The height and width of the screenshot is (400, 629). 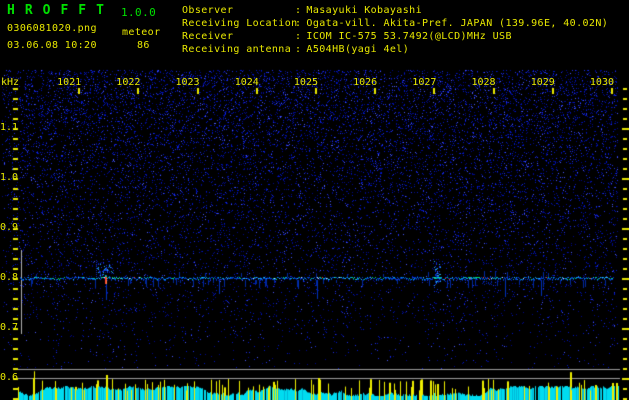 What do you see at coordinates (601, 82) in the screenshot?
I see `time-tick-label: 1030` at bounding box center [601, 82].